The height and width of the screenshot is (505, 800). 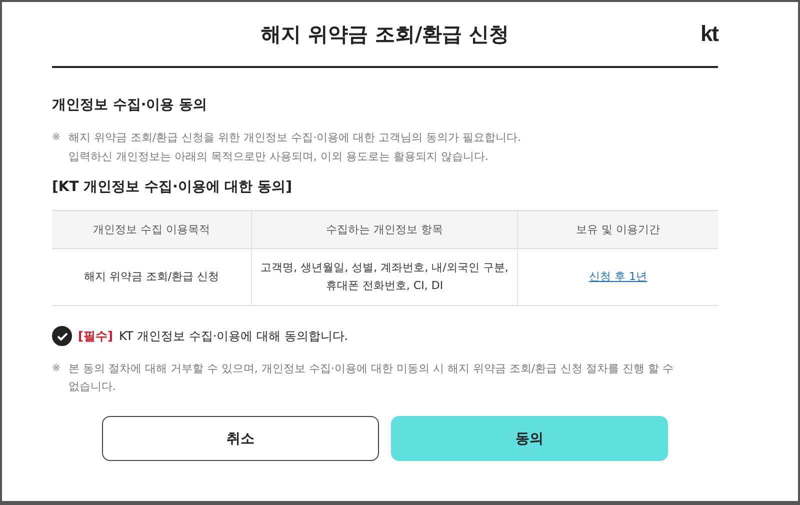 I want to click on notice-text: 입력하신 개인정보는 아래의 목적으로만 사용되며, 이외 용도로는 활용되지 않습니다., so click(x=279, y=157).